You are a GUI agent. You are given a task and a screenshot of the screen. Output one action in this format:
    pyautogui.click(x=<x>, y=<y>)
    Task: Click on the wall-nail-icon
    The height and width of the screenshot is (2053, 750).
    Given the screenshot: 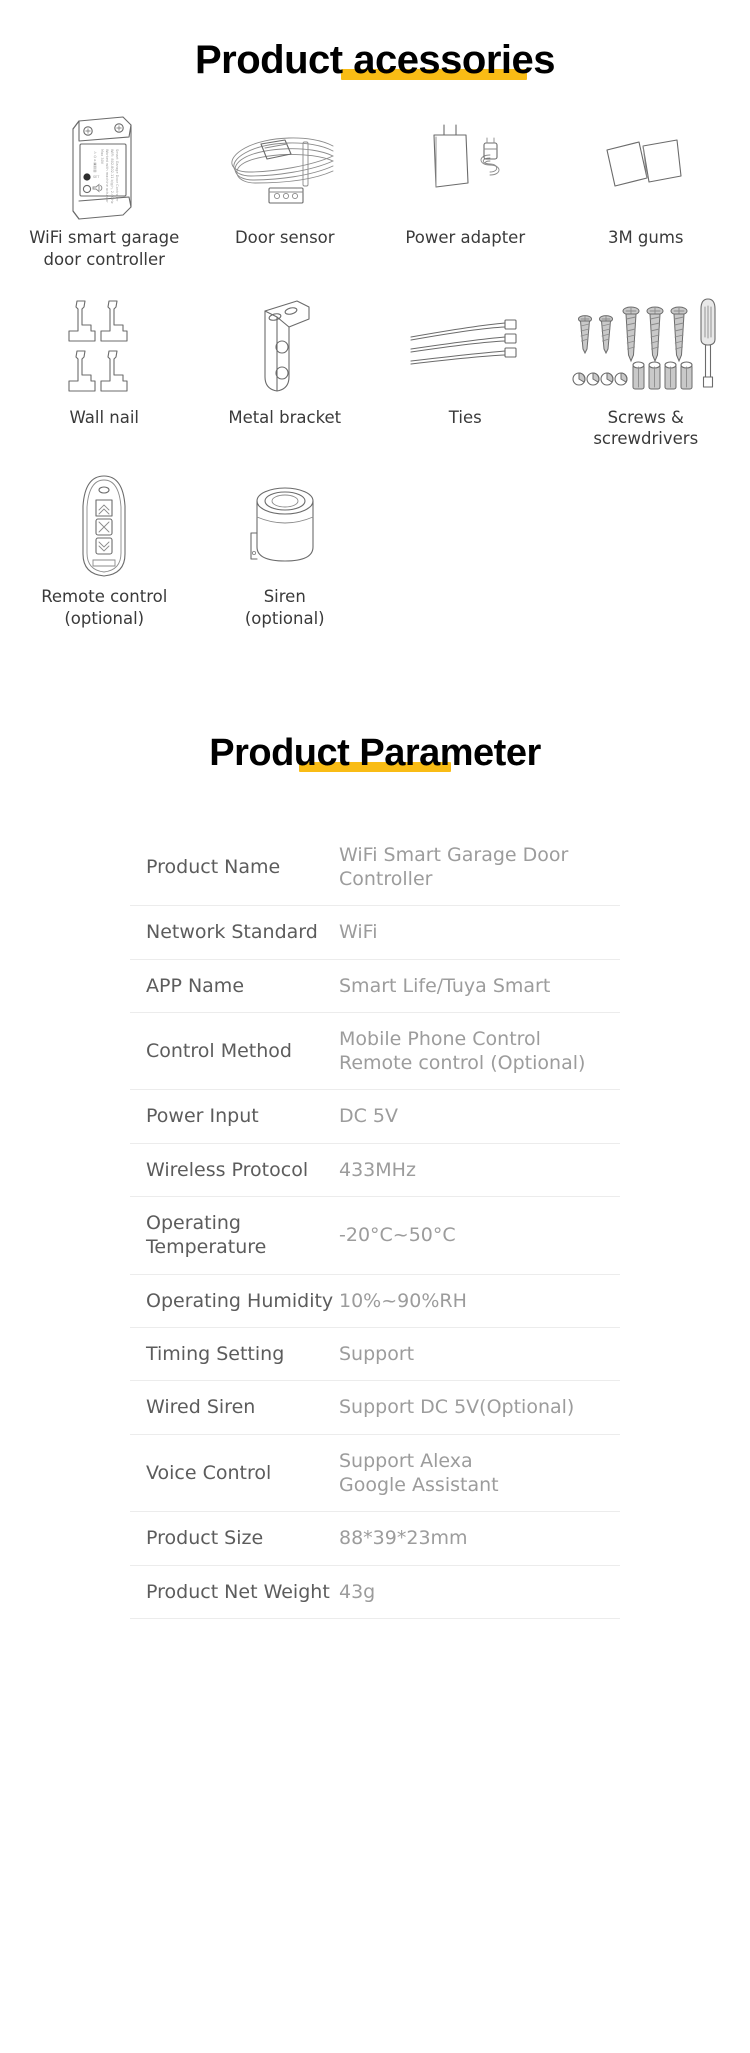 What is the action you would take?
    pyautogui.click(x=104, y=347)
    